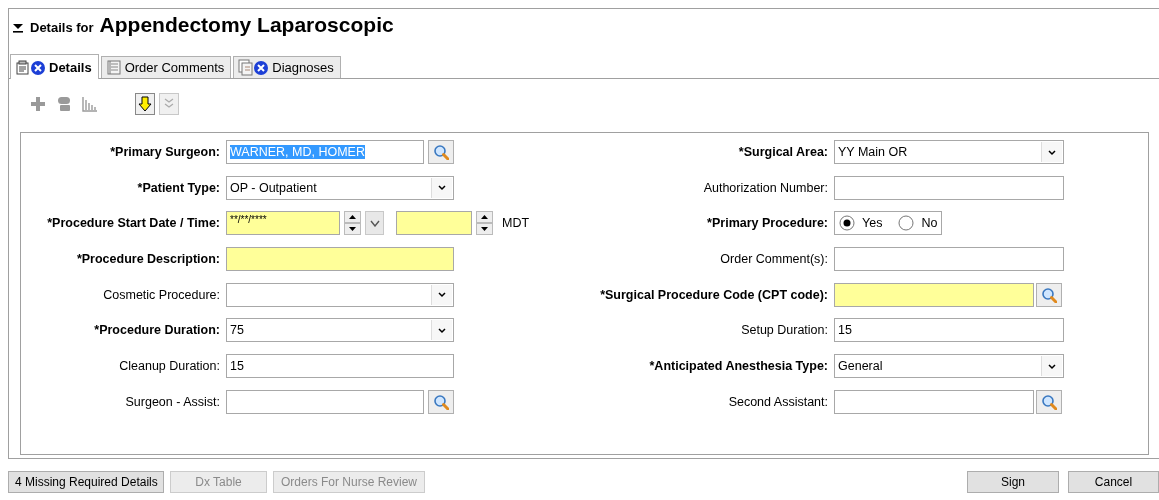 The image size is (1159, 500). Describe the element at coordinates (340, 330) in the screenshot. I see `dropdown: 75` at that location.